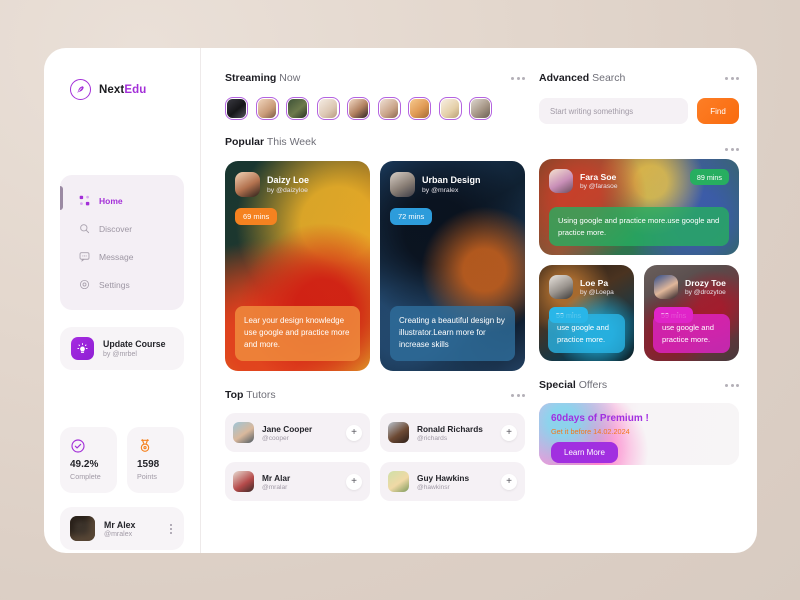 Image resolution: width=800 pixels, height=600 pixels. I want to click on offers-more-icon, so click(732, 385).